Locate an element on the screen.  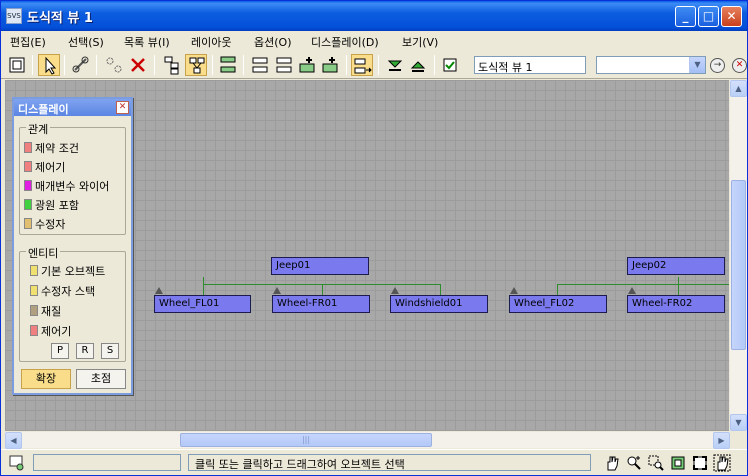
status-bar: 클릭 또는 클릭하고 드래그하여 오브젝트 선택 is located at coordinates (374, 462).